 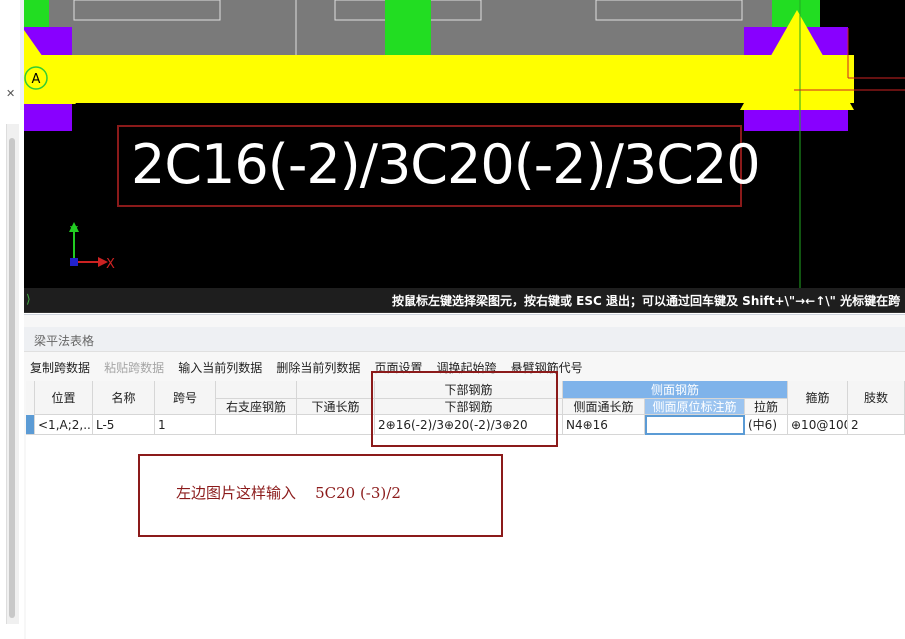 I want to click on col-header-tie: 拉筋, so click(x=766, y=407).